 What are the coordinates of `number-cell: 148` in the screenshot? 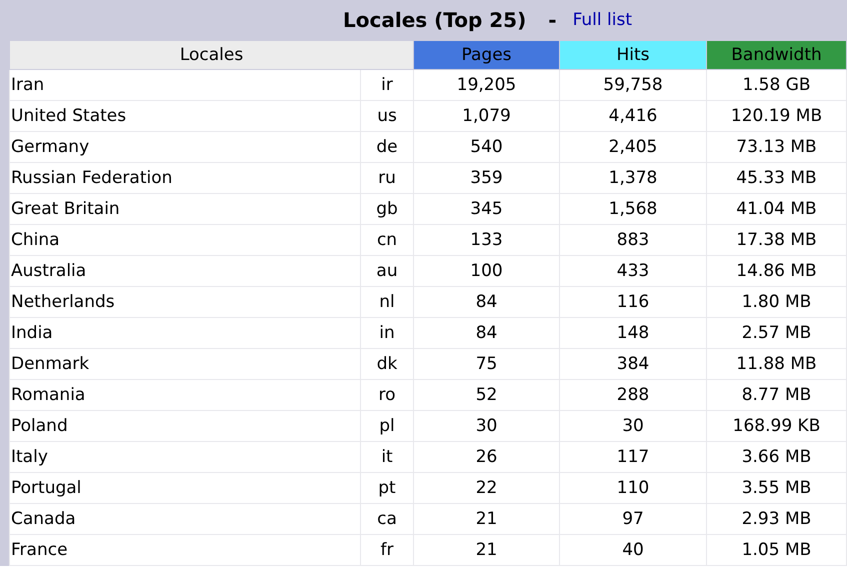 It's located at (633, 333).